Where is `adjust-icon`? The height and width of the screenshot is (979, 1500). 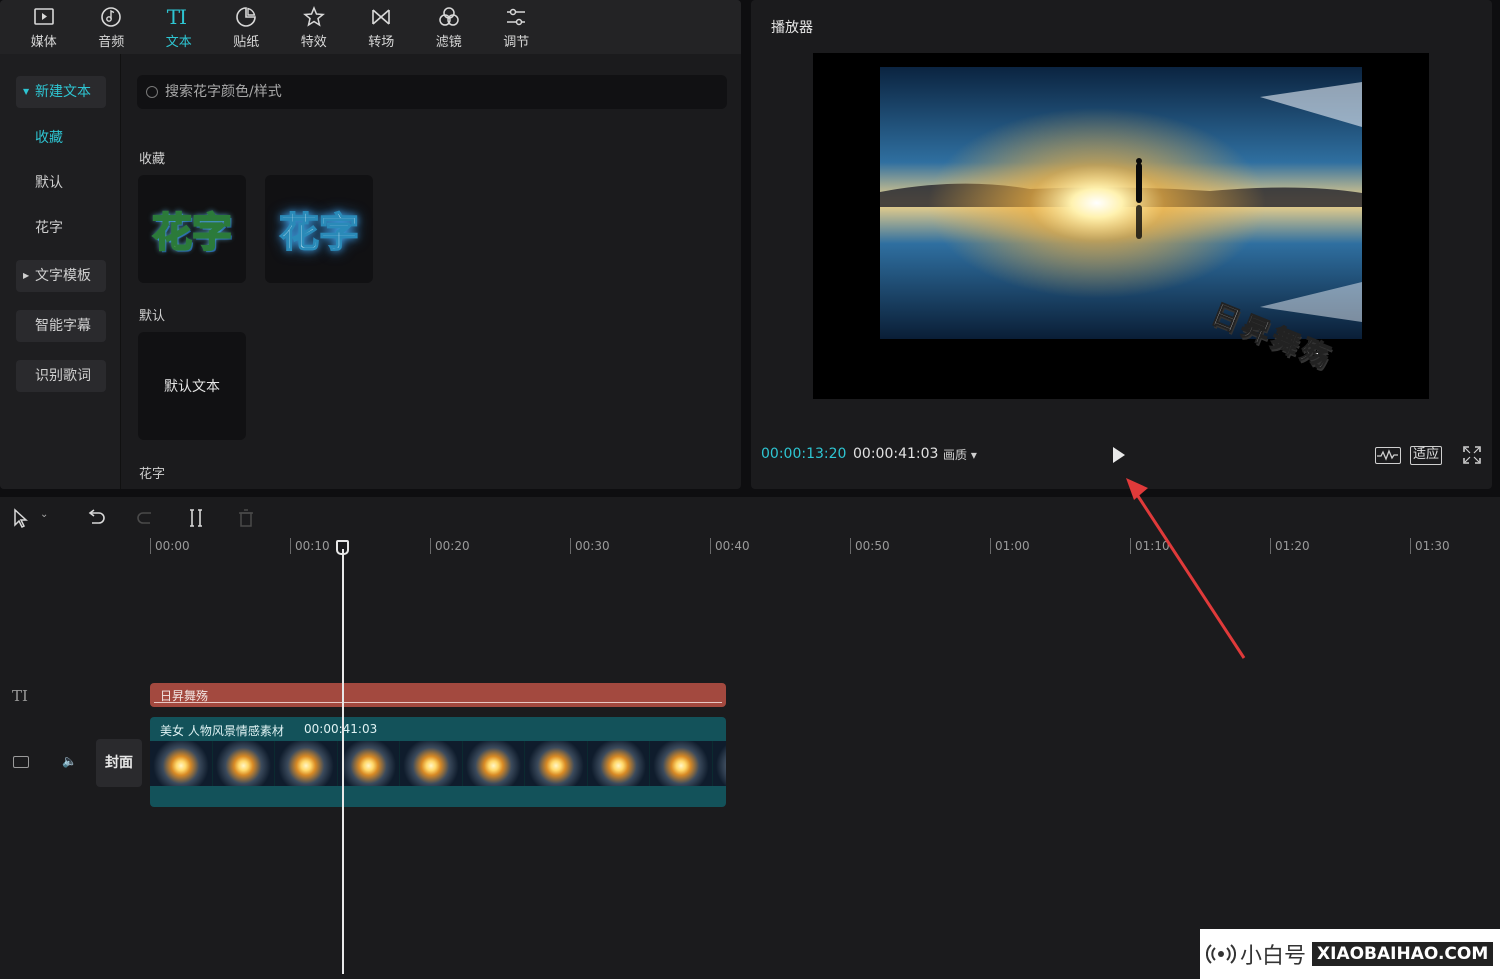 adjust-icon is located at coordinates (516, 16).